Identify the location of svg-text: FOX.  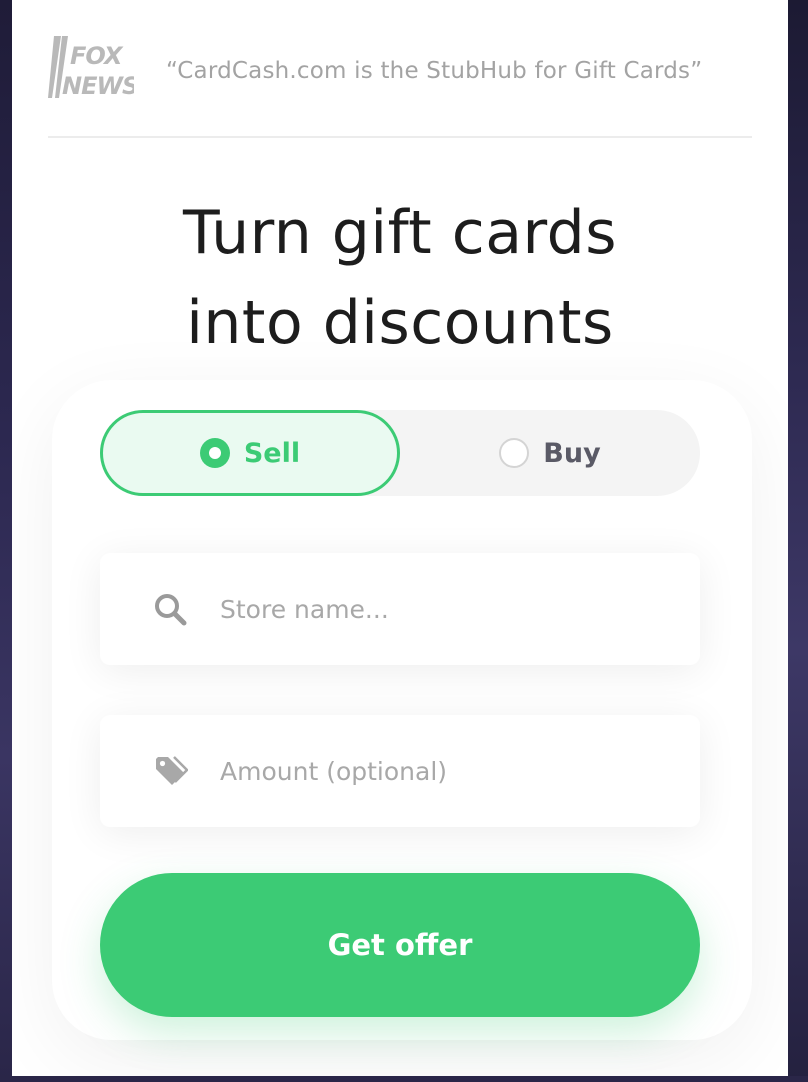
(97, 56).